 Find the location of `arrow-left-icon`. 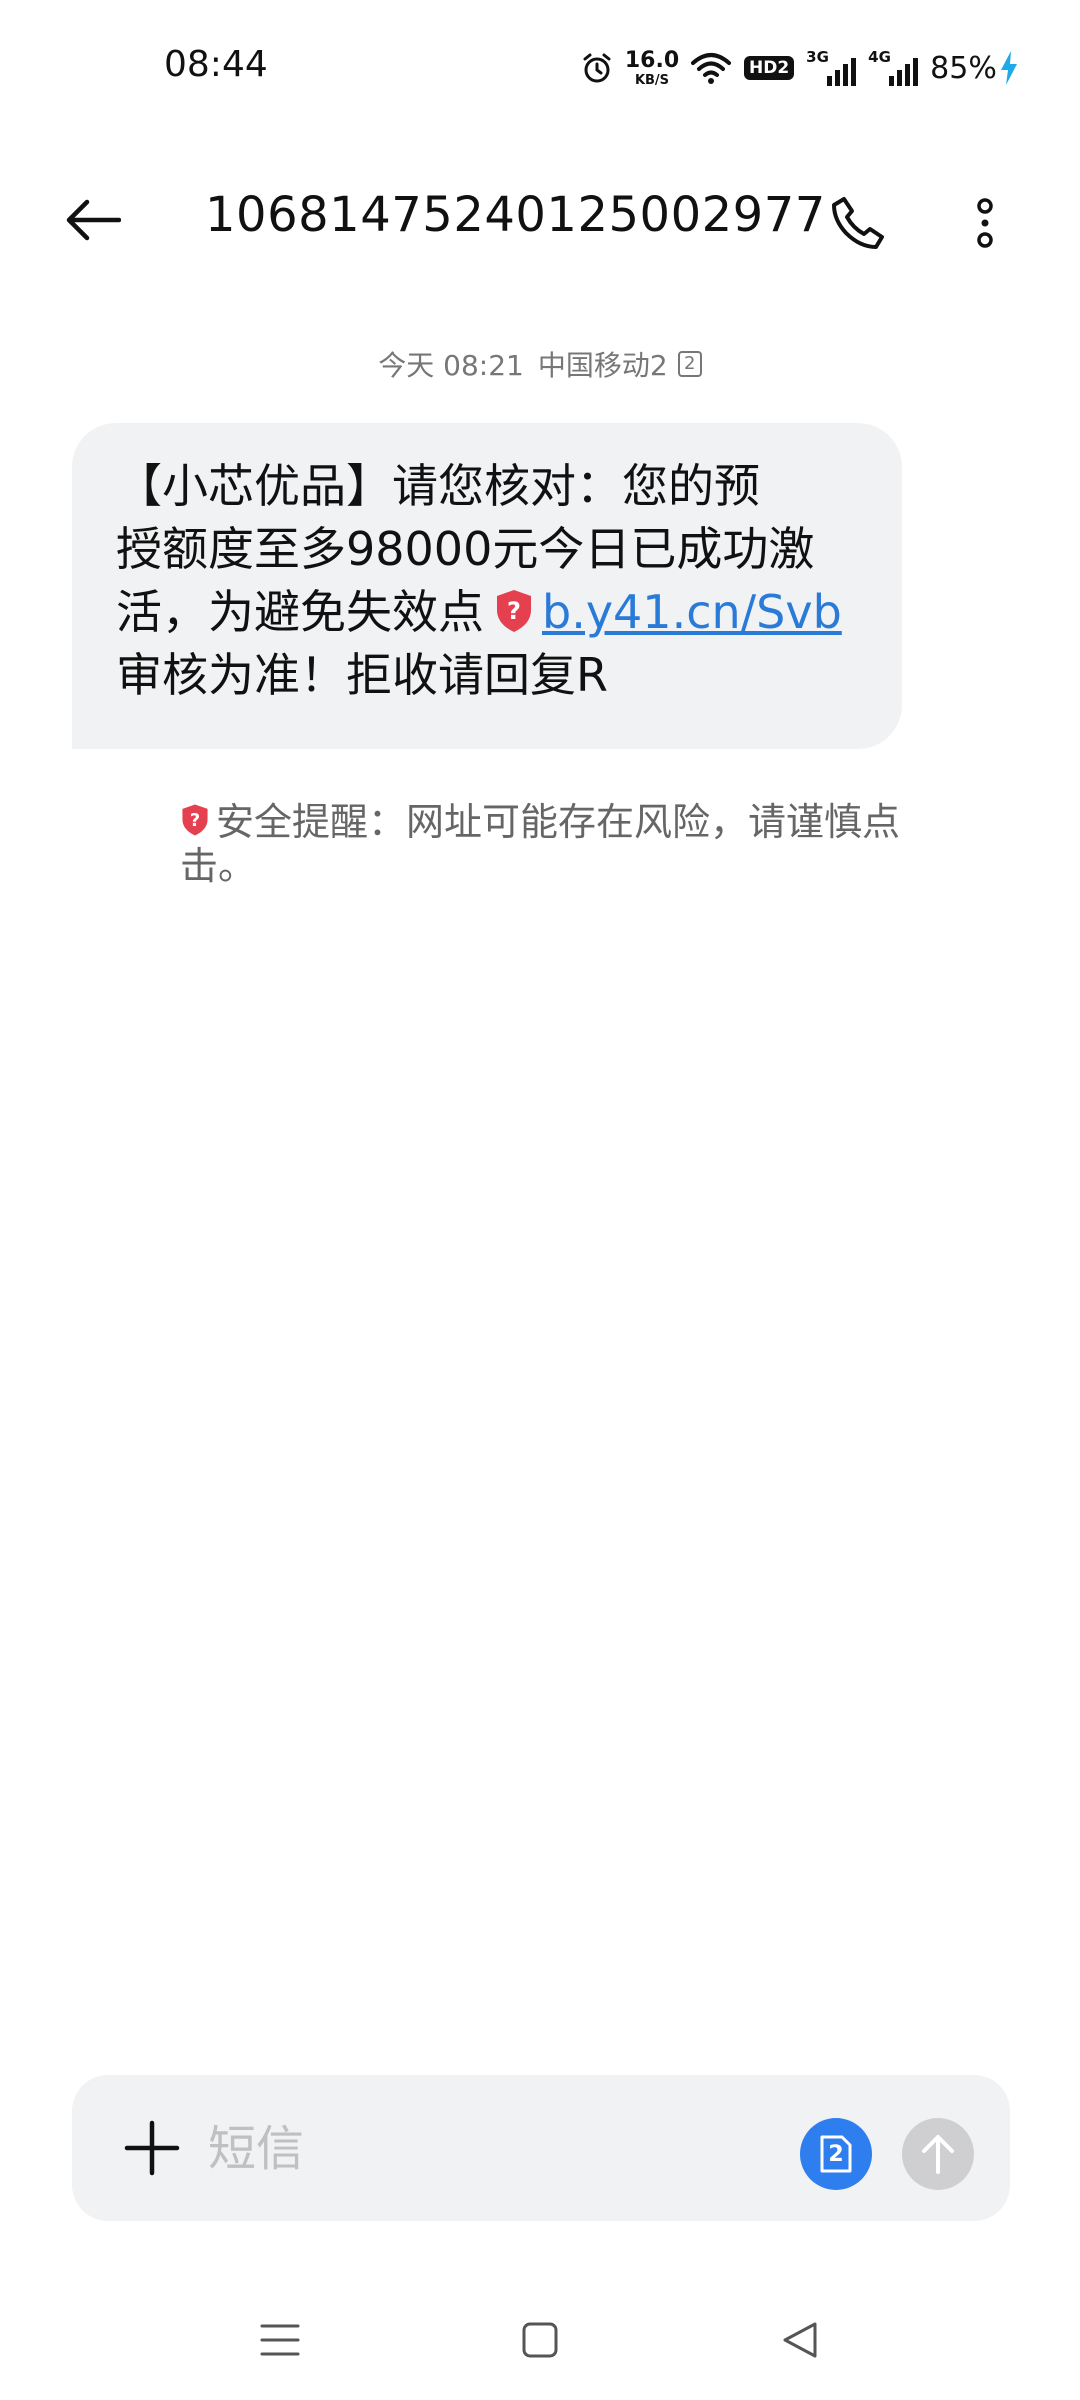

arrow-left-icon is located at coordinates (93, 220).